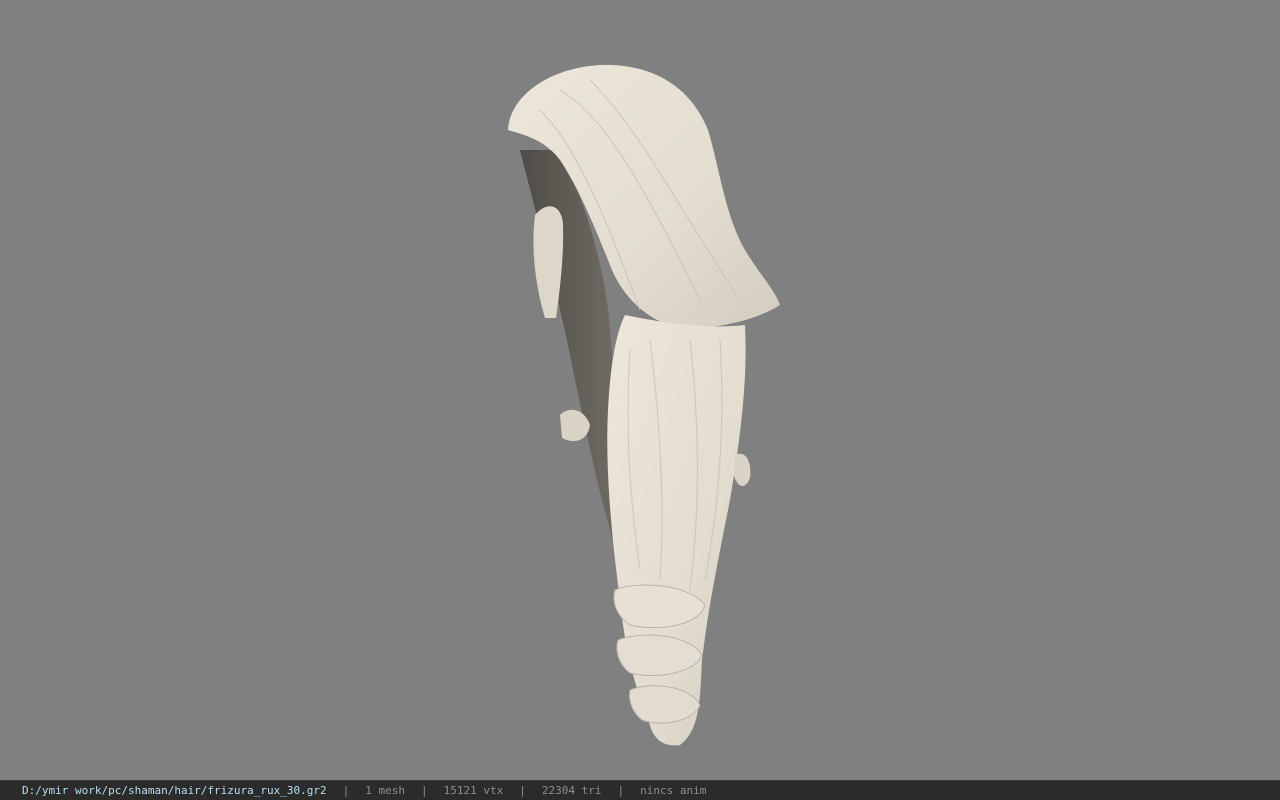 Image resolution: width=1280 pixels, height=800 pixels. What do you see at coordinates (473, 790) in the screenshot?
I see `status-vertex-count: 15121 vtx` at bounding box center [473, 790].